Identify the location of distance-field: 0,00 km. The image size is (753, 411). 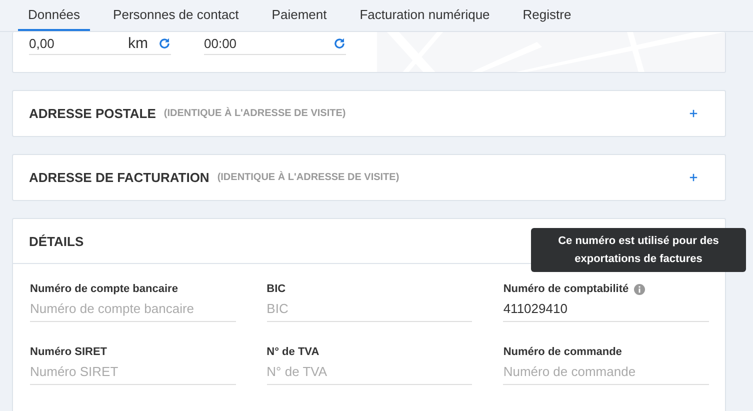
(100, 43).